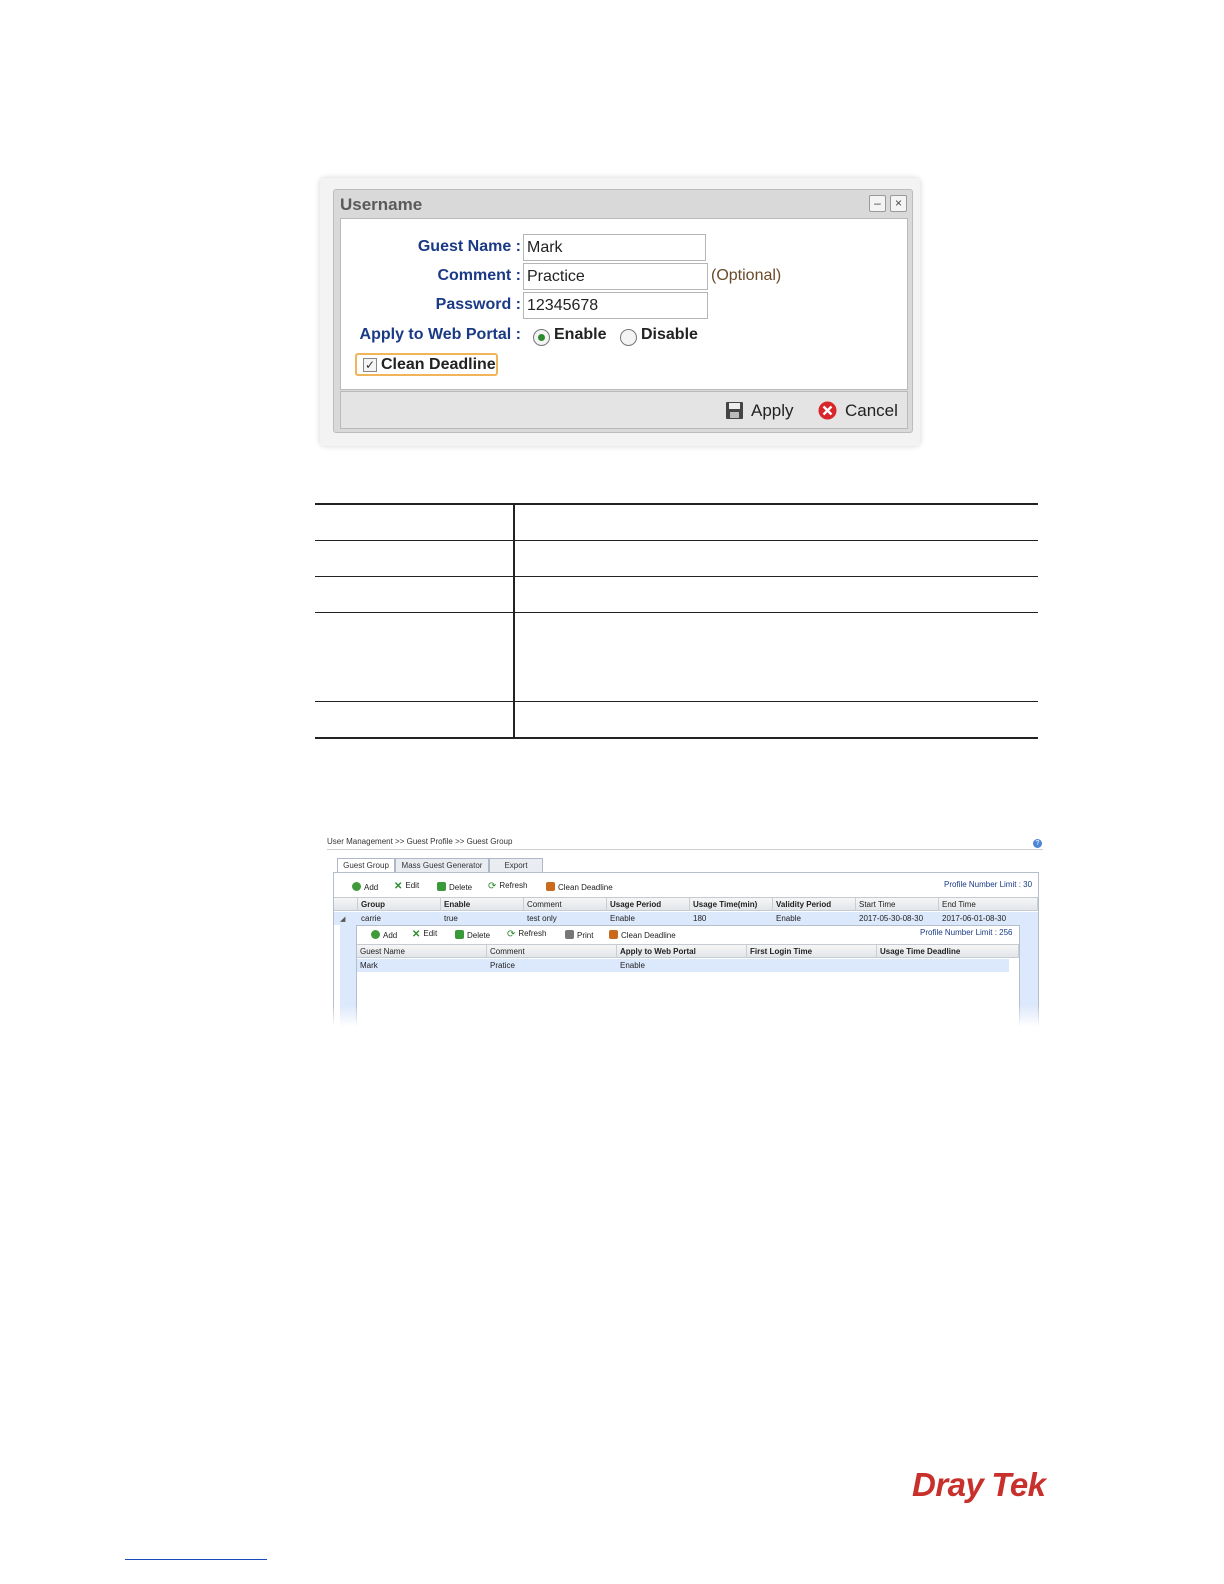 This screenshot has height=1584, width=1224. What do you see at coordinates (948, 1484) in the screenshot?
I see `logo-part-dray: Dray` at bounding box center [948, 1484].